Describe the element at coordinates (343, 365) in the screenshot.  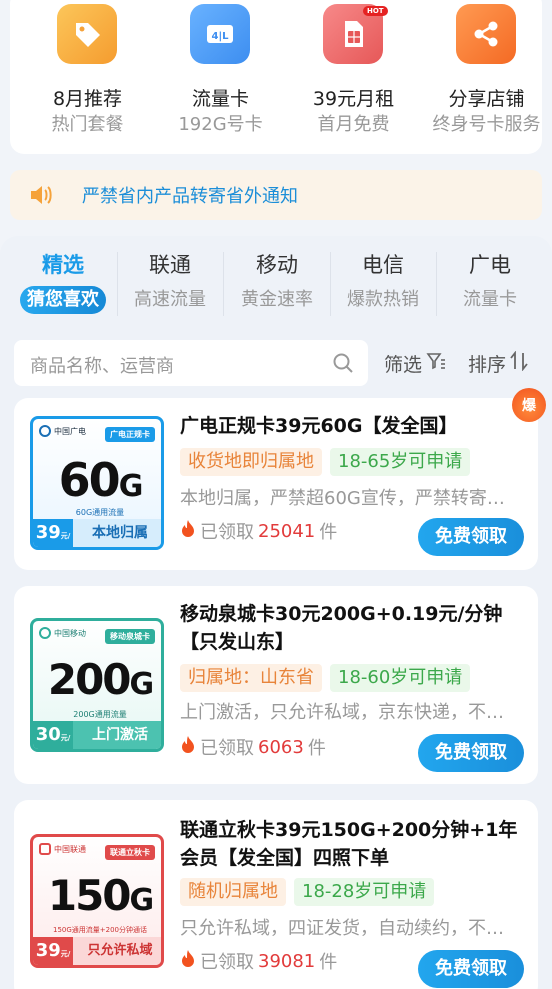
I see `search-icon` at that location.